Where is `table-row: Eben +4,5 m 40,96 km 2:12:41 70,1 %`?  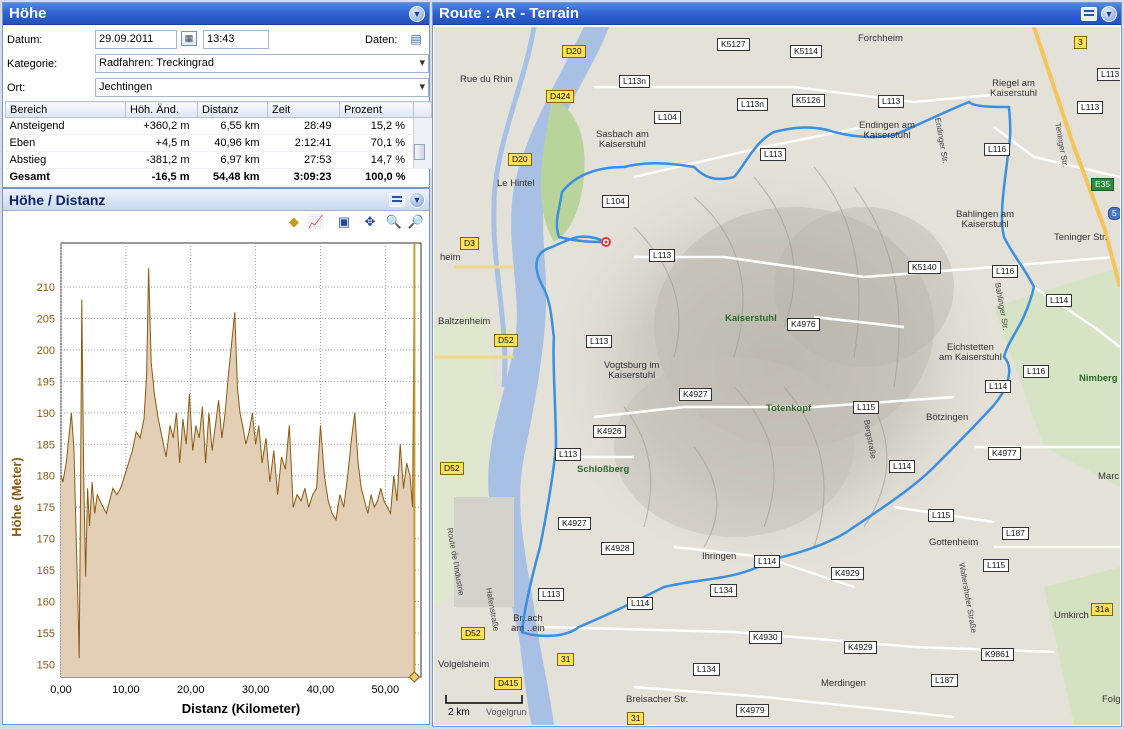
table-row: Eben +4,5 m 40,96 km 2:12:41 70,1 % is located at coordinates (218, 143).